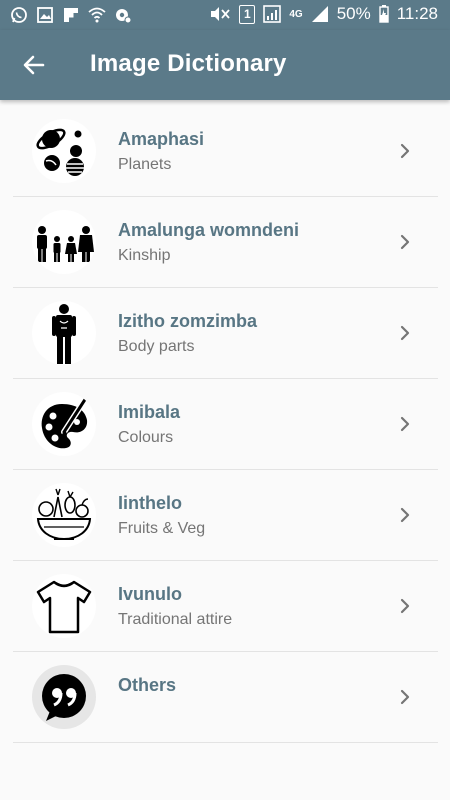 The width and height of the screenshot is (450, 800). Describe the element at coordinates (225, 697) in the screenshot. I see `category-item-others: Others` at that location.